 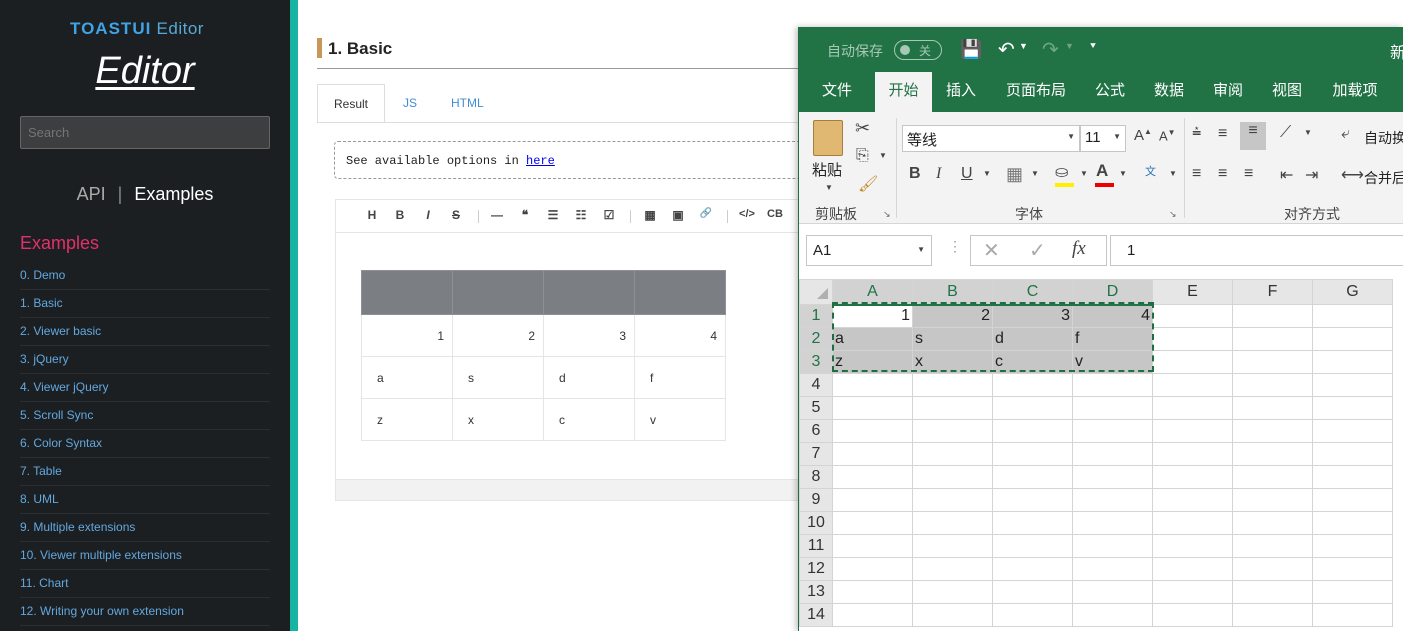 I want to click on row-header: 8, so click(x=816, y=477).